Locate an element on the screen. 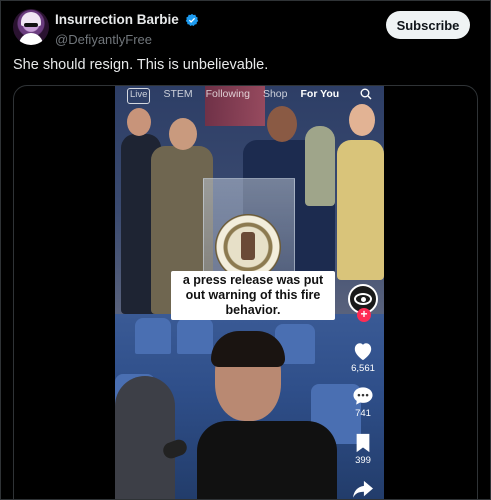 The width and height of the screenshot is (491, 500). bookmark-icon is located at coordinates (363, 443).